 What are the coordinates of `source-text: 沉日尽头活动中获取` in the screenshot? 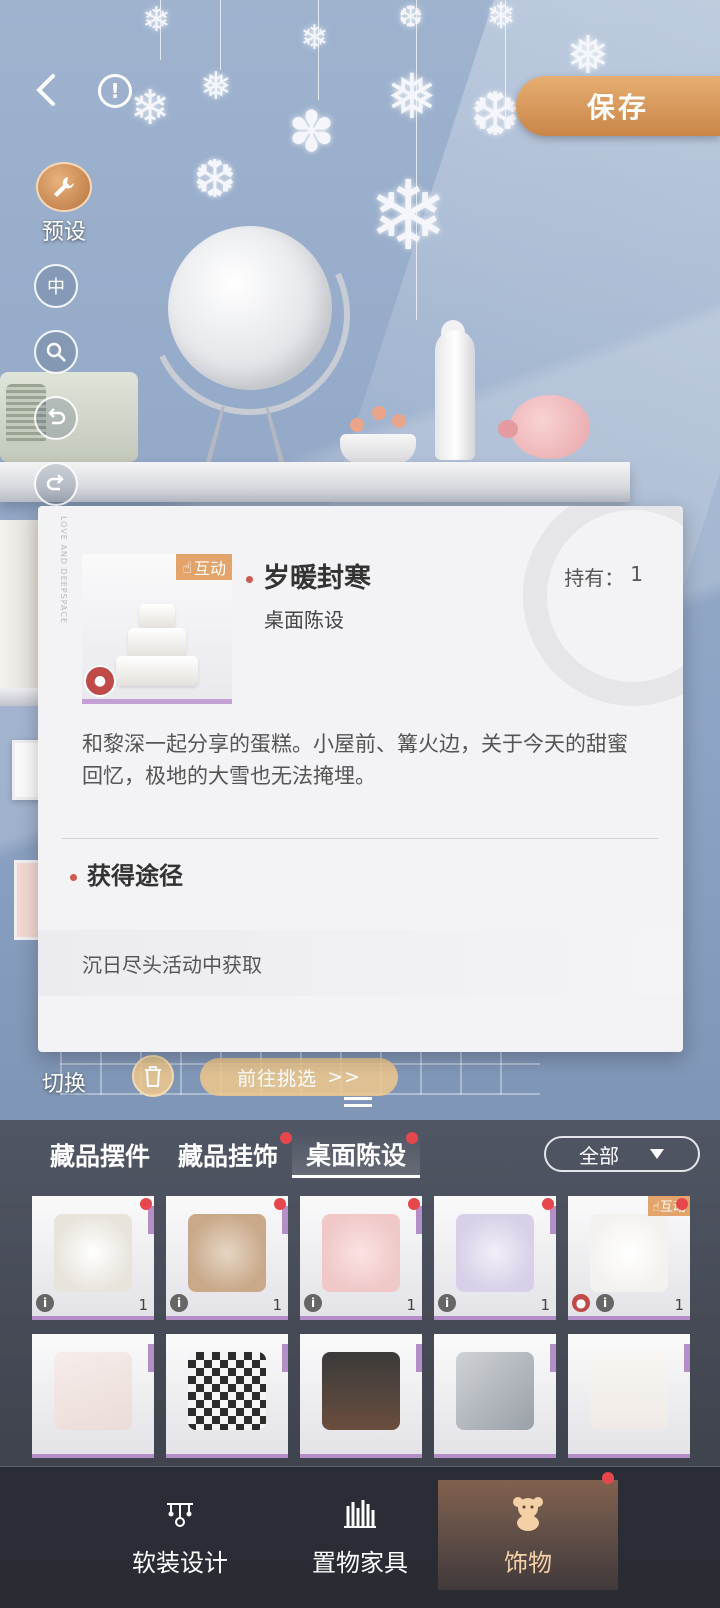 It's located at (172, 964).